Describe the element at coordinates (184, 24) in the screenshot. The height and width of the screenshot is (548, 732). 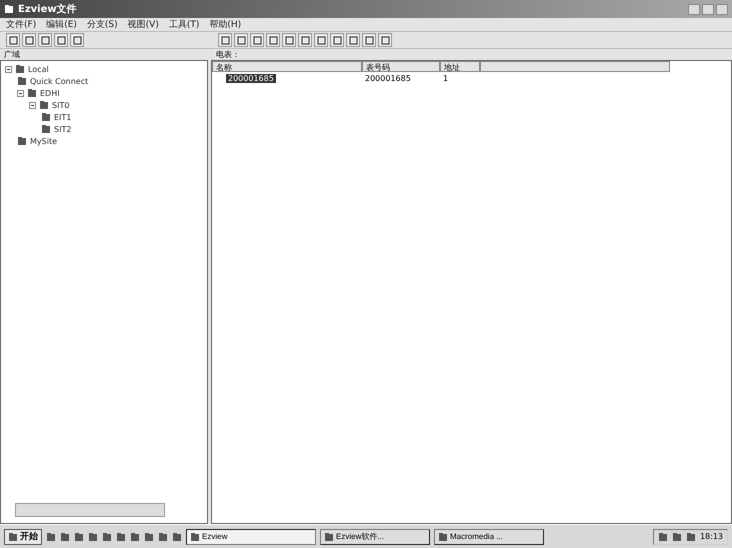
I see `menu-item: 工具(T)` at that location.